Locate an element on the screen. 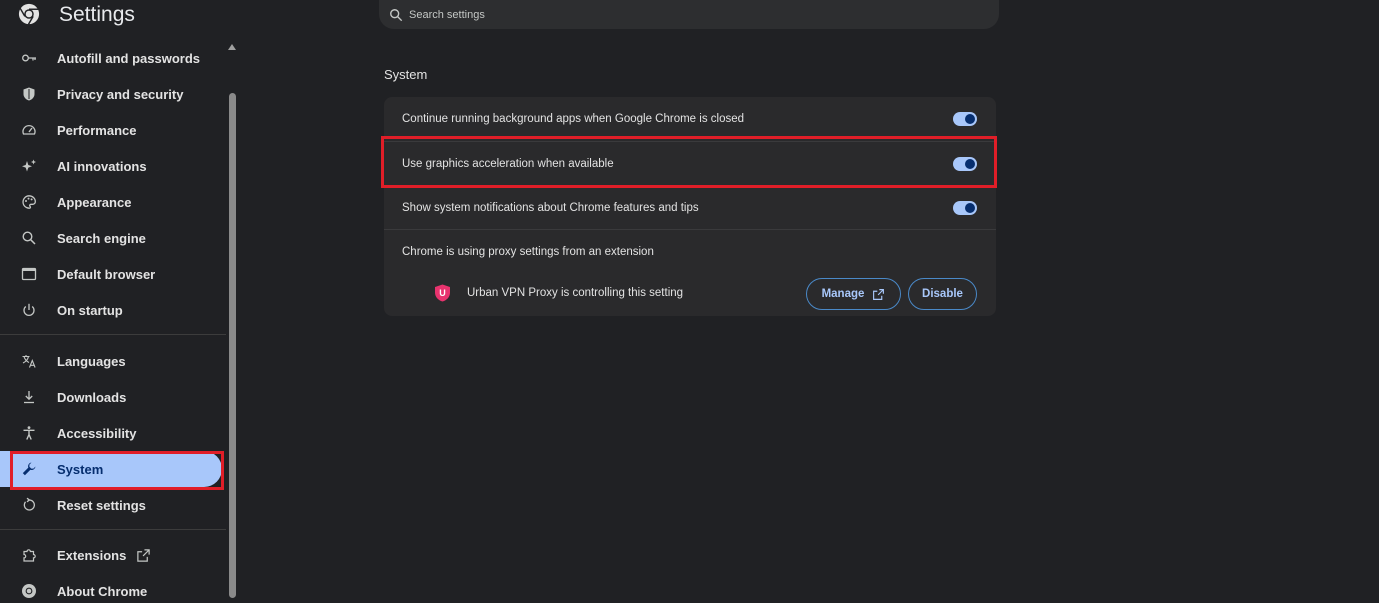 This screenshot has width=1379, height=603. sidebar-item-label: Extensions is located at coordinates (92, 555).